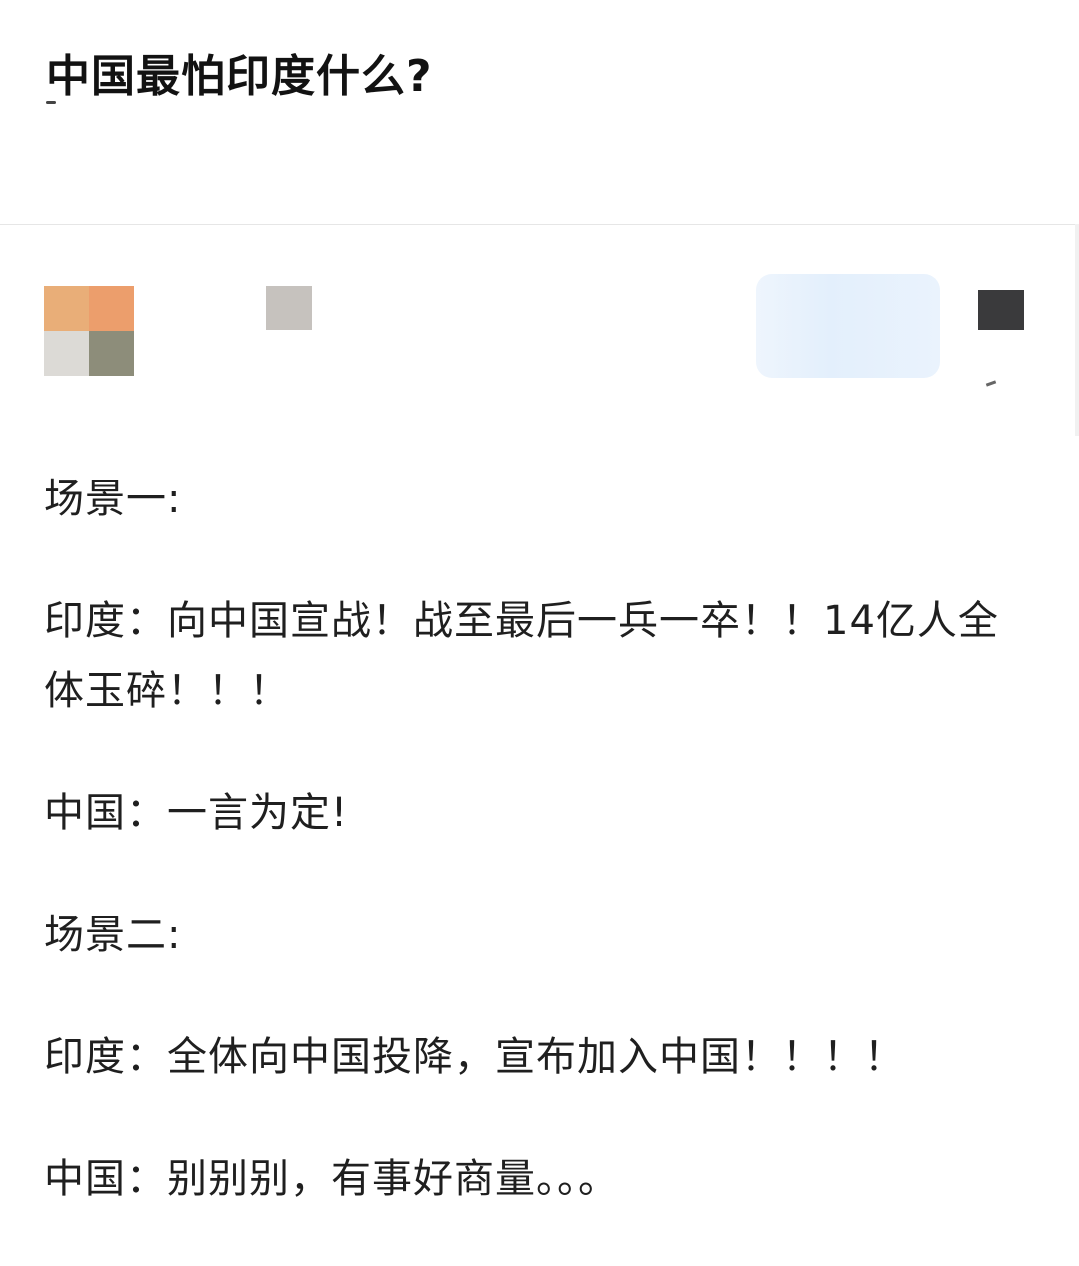 This screenshot has width=1079, height=1266. What do you see at coordinates (1001, 310) in the screenshot?
I see `more-options-button` at bounding box center [1001, 310].